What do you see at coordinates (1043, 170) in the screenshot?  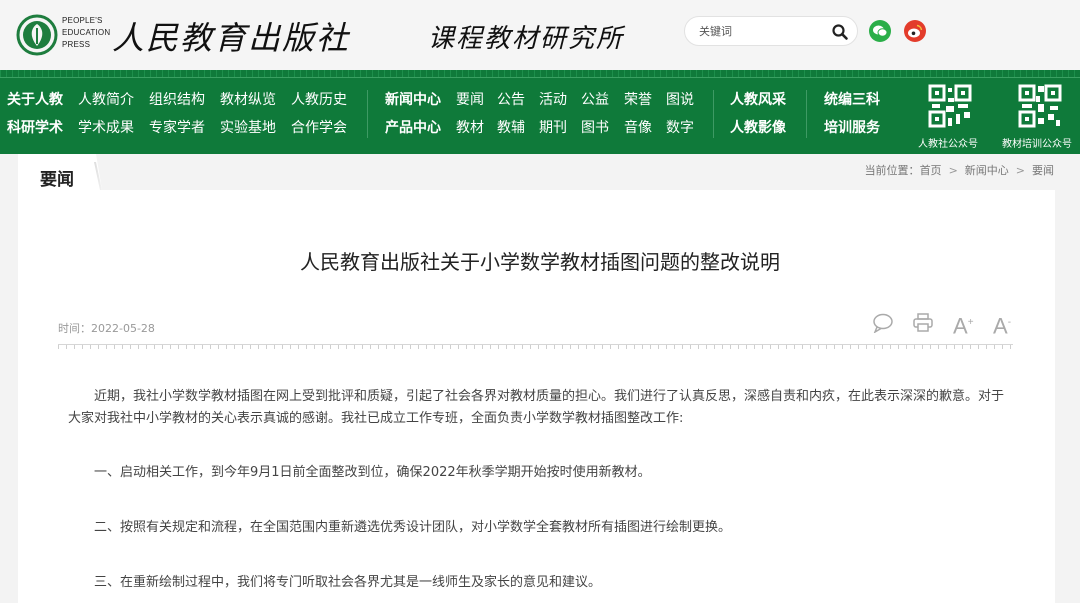 I see `breadcrumb-current: 要闻` at bounding box center [1043, 170].